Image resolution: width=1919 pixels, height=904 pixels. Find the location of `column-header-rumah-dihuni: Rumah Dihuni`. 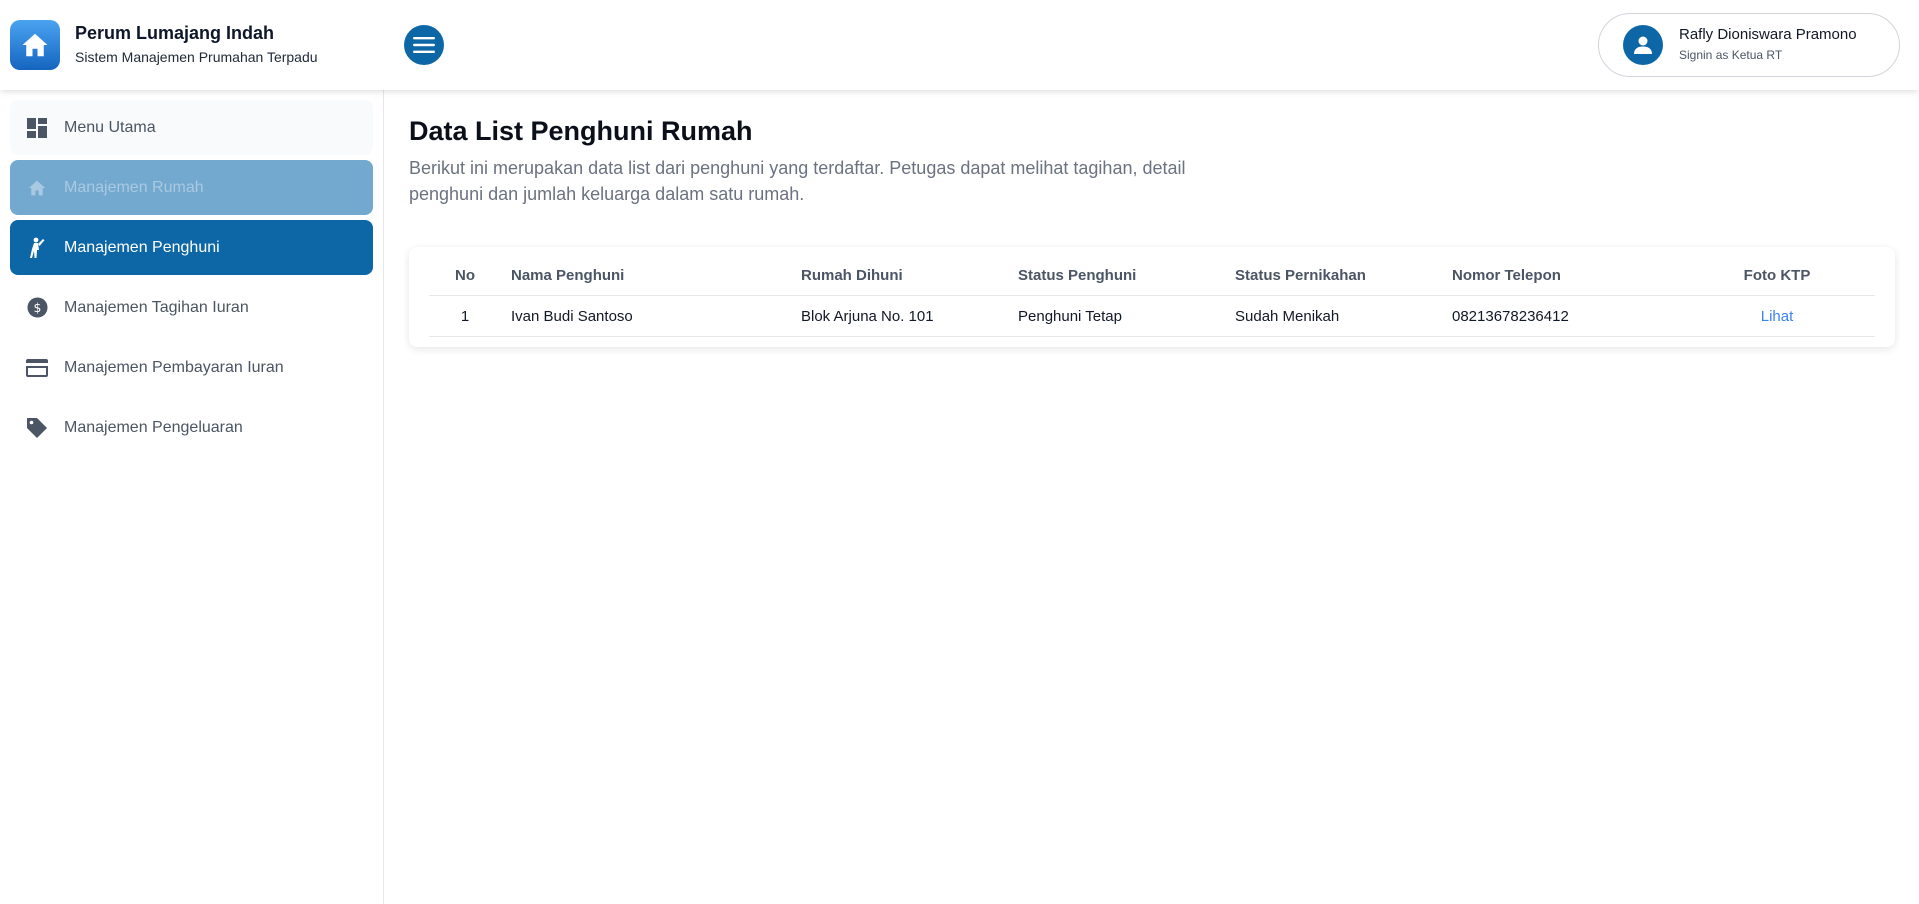

column-header-rumah-dihuni: Rumah Dihuni is located at coordinates (852, 275).